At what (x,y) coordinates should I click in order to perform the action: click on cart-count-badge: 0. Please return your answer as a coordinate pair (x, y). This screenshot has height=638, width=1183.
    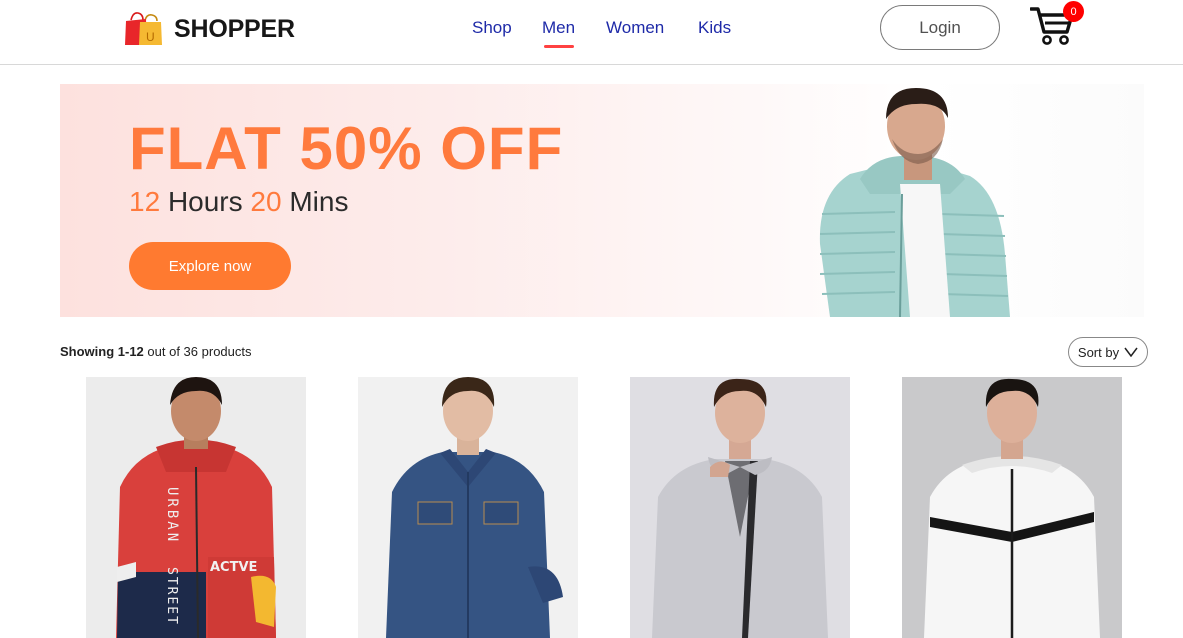
    Looking at the image, I should click on (1073, 11).